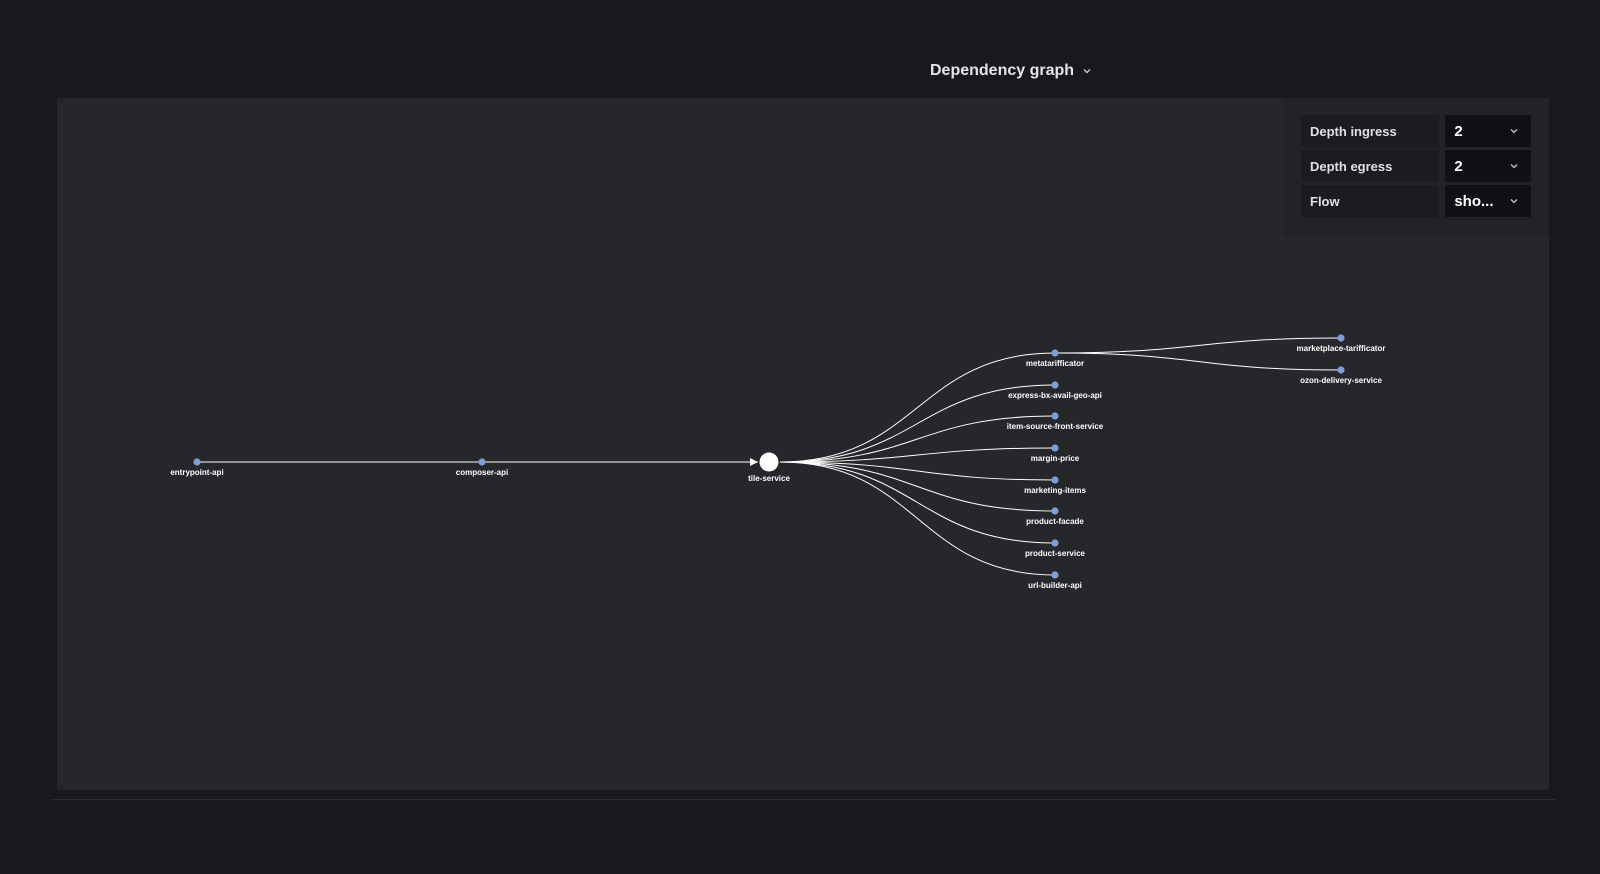  I want to click on graph-edge-tile-service-to-product-service, so click(917, 502).